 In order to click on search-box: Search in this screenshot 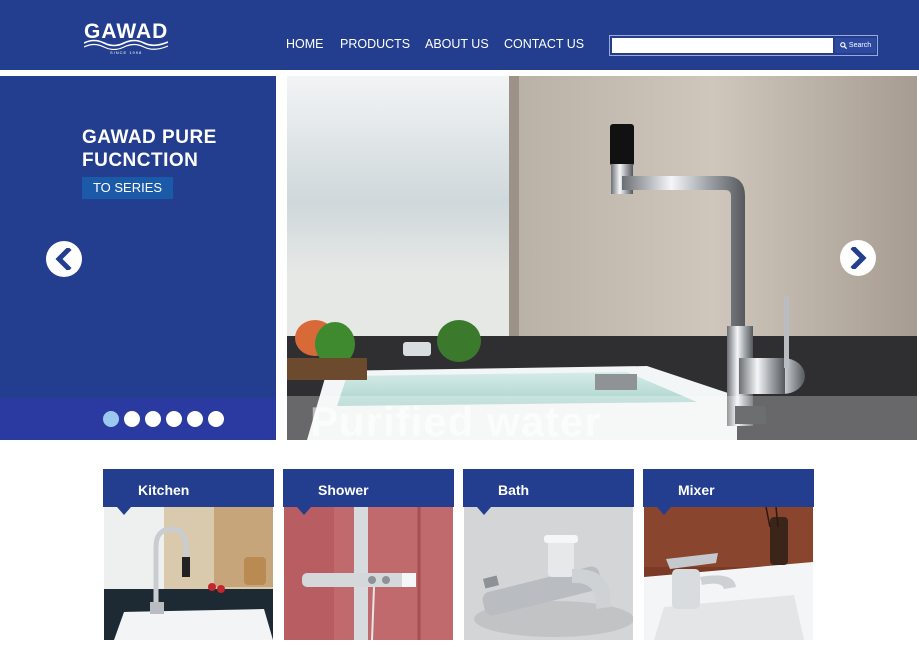, I will do `click(743, 45)`.